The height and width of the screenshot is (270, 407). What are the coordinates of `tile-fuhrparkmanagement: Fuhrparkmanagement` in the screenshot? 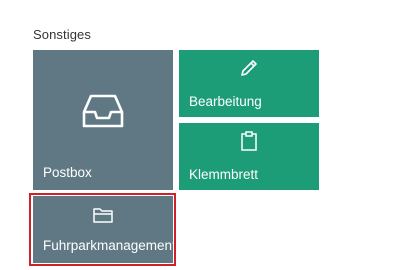 It's located at (103, 229).